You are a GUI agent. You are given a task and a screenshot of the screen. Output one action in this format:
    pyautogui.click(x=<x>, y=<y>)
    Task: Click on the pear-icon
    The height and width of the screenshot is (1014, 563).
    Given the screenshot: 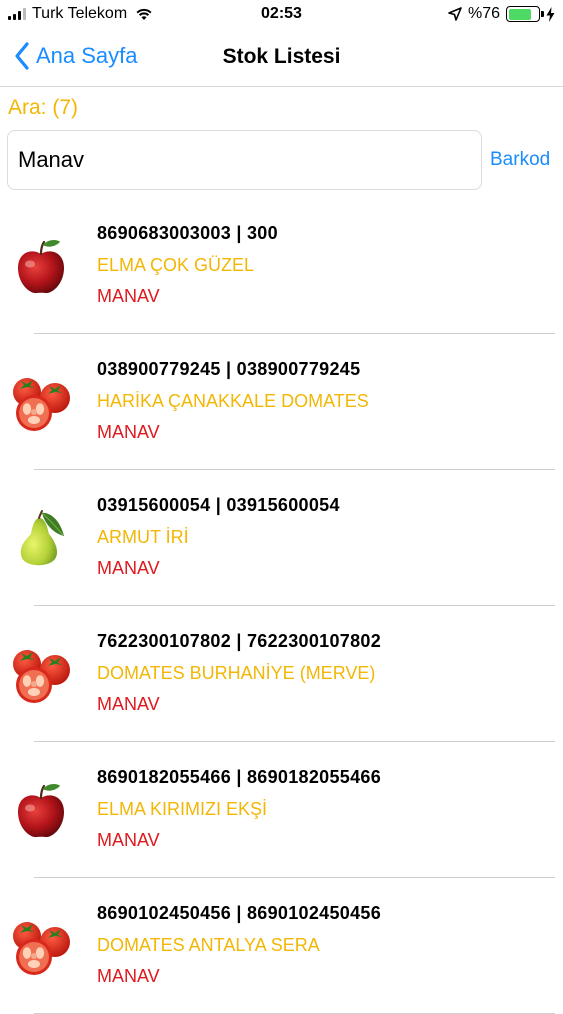 What is the action you would take?
    pyautogui.click(x=41, y=539)
    